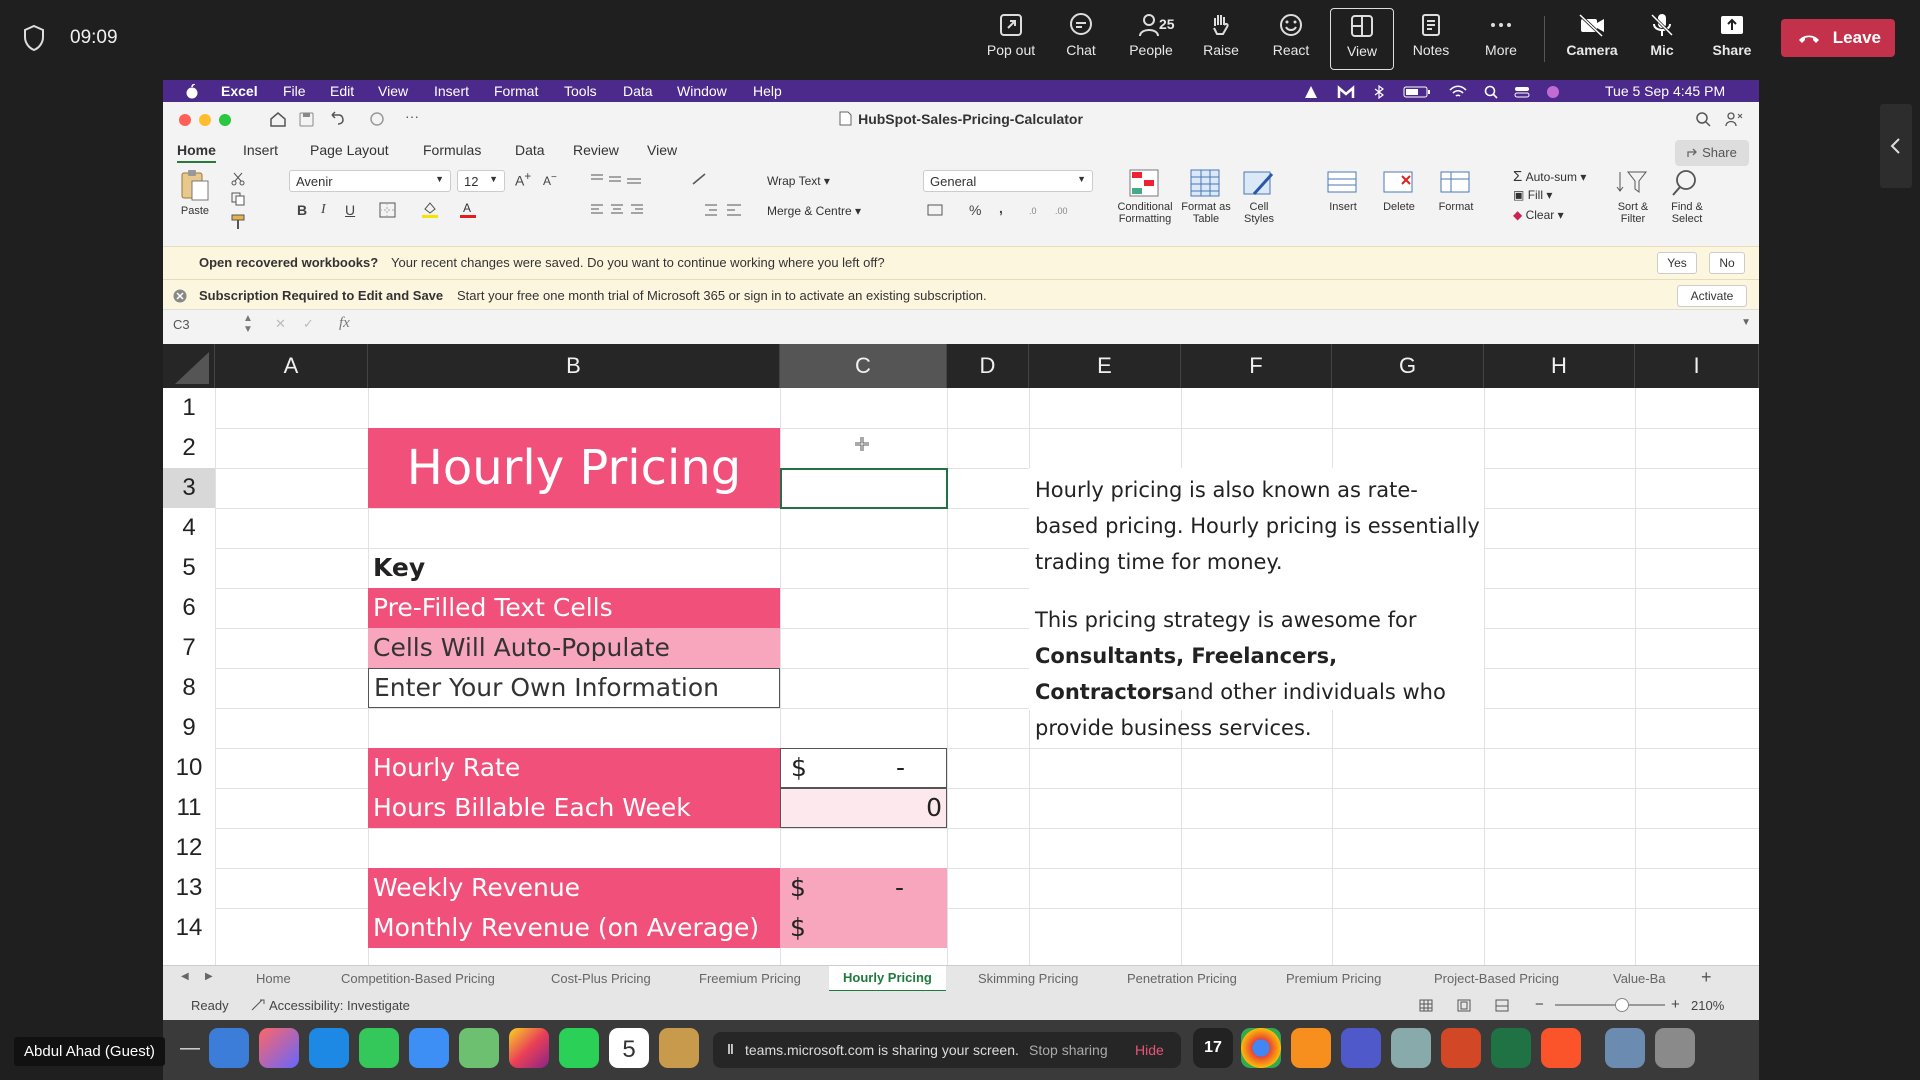  What do you see at coordinates (530, 150) in the screenshot?
I see `tab-data: Data` at bounding box center [530, 150].